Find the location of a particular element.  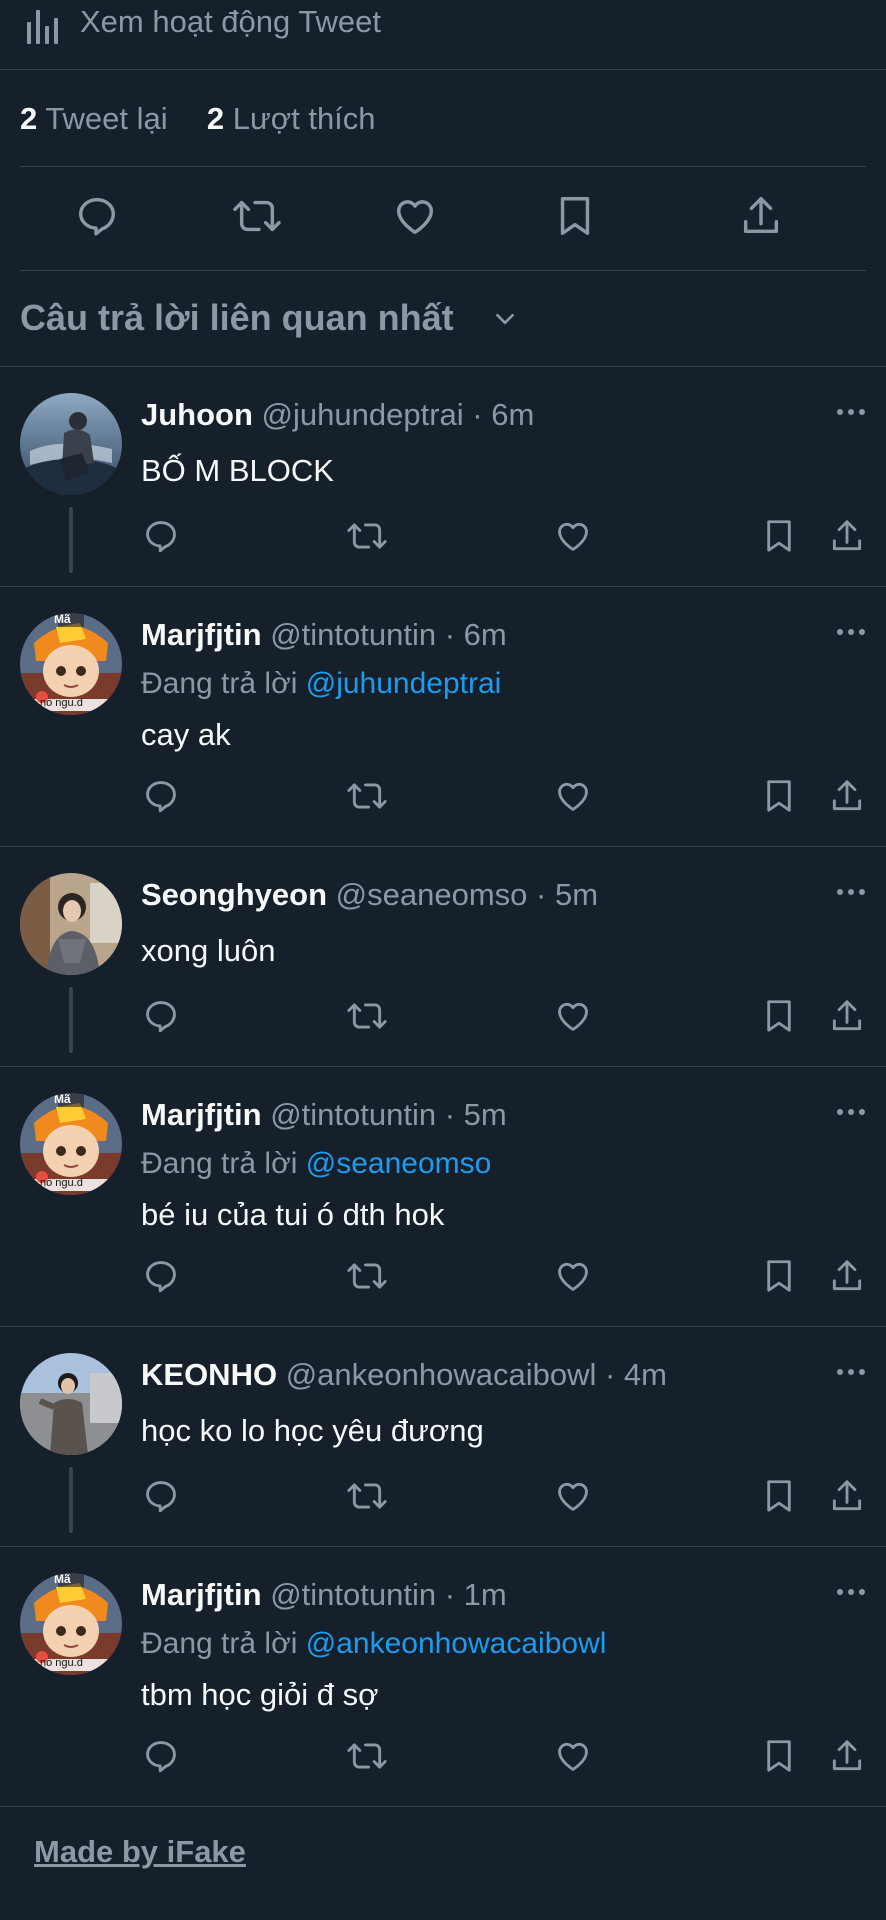

tweet-text: xong luôn is located at coordinates (208, 950).